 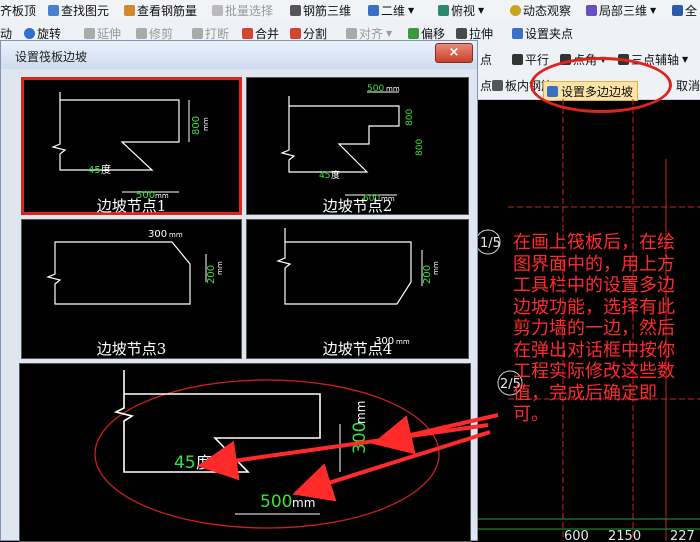 What do you see at coordinates (391, 10) in the screenshot?
I see `toolbar-item-2d: 二维 ▼` at bounding box center [391, 10].